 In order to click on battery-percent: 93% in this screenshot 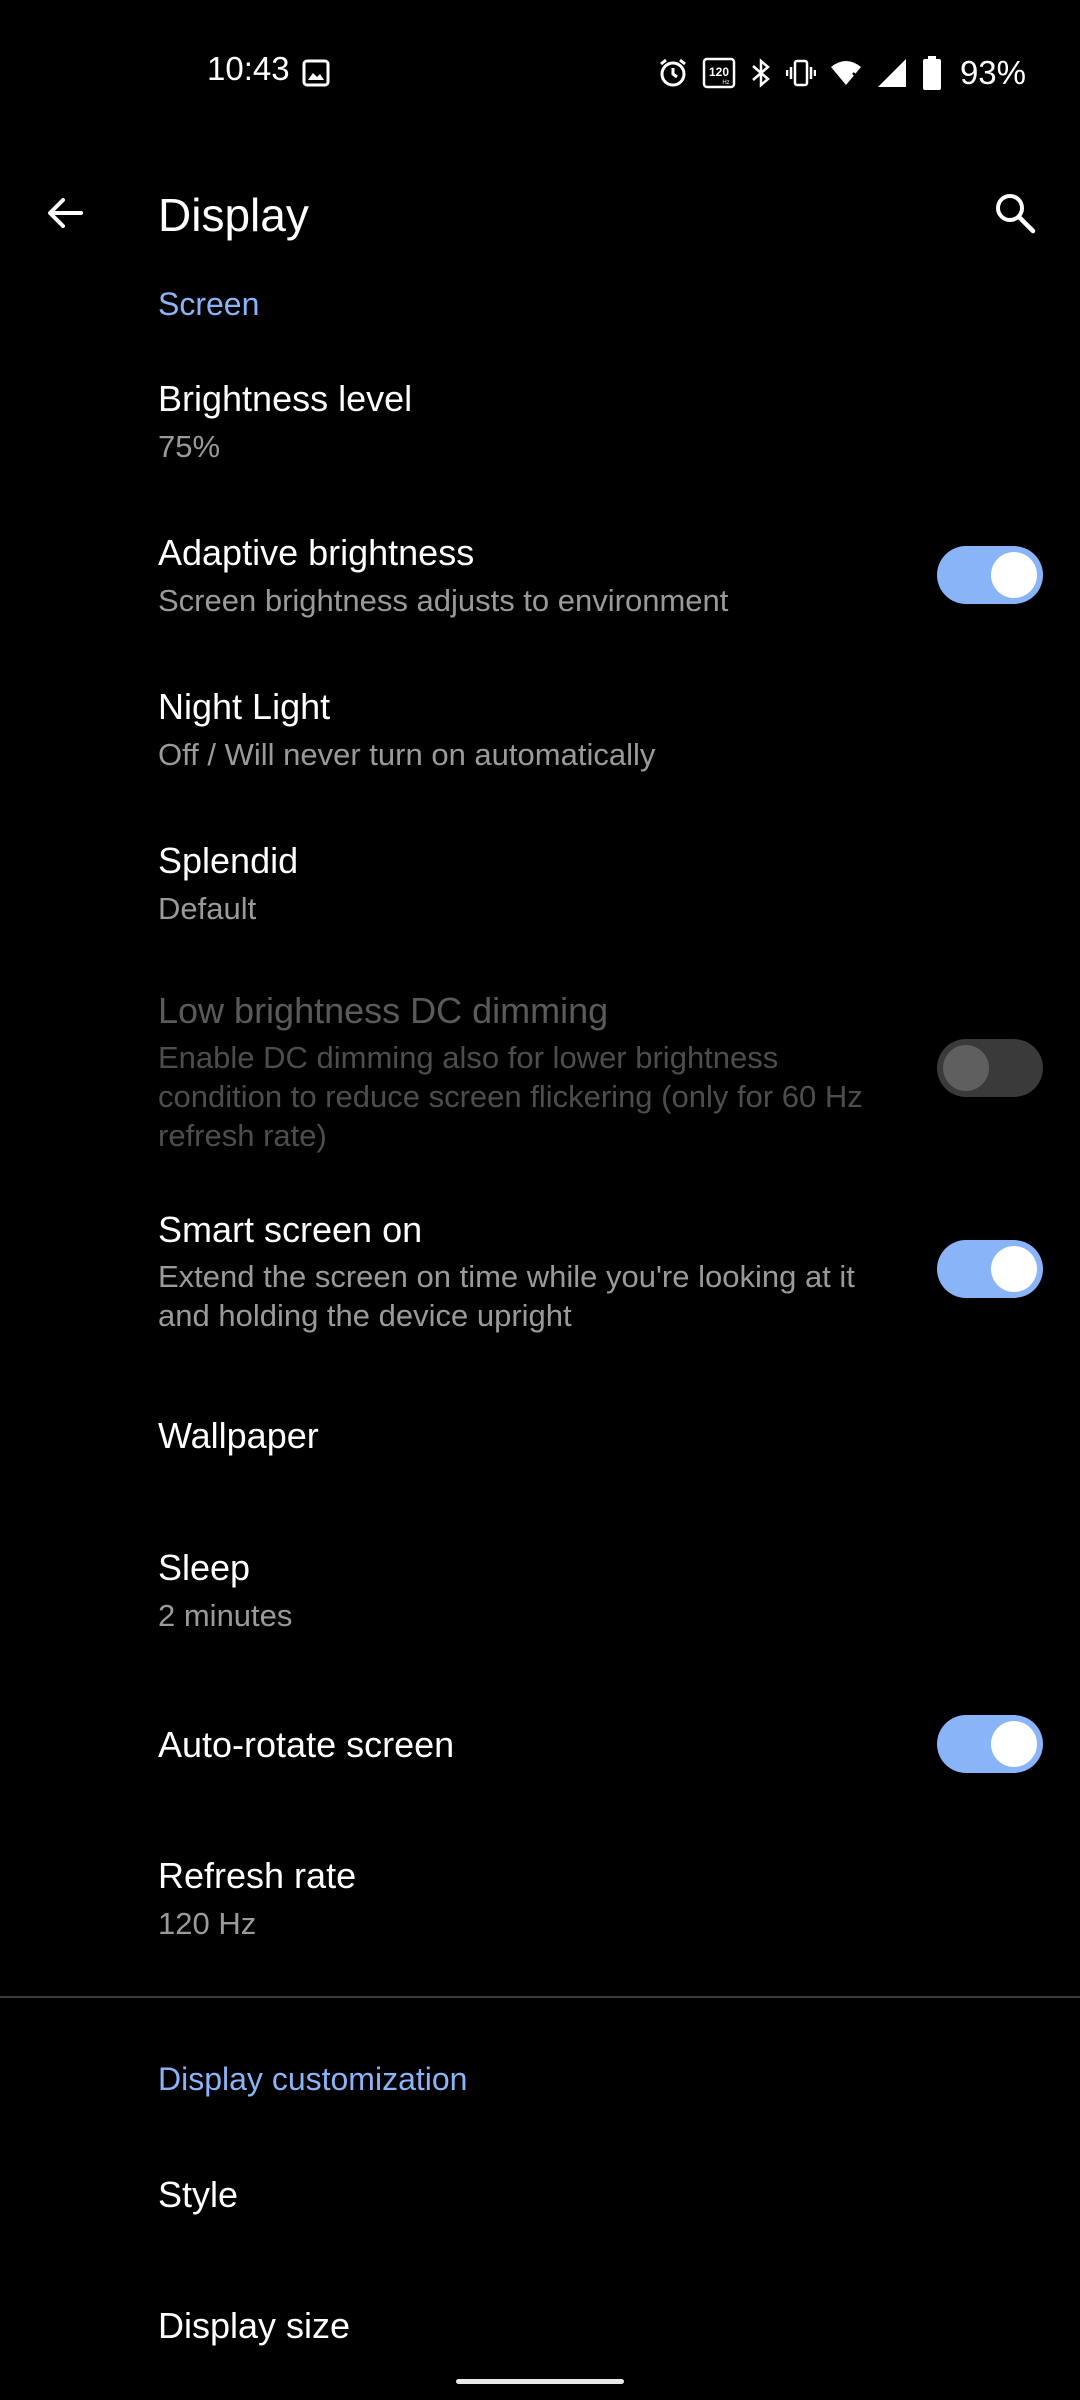, I will do `click(992, 72)`.